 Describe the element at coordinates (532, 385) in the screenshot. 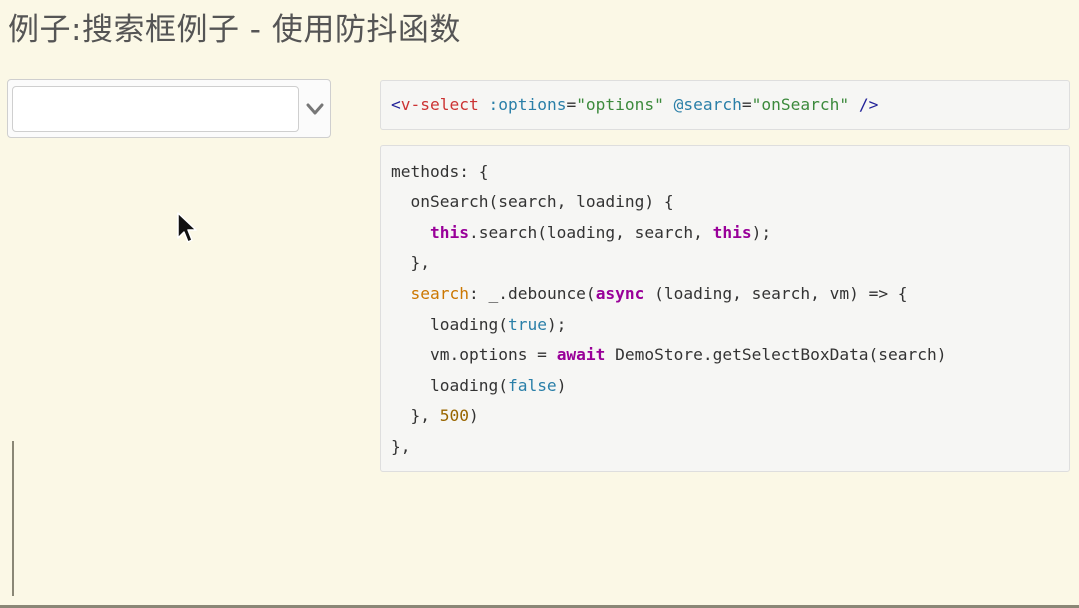

I see `code-token: false` at that location.